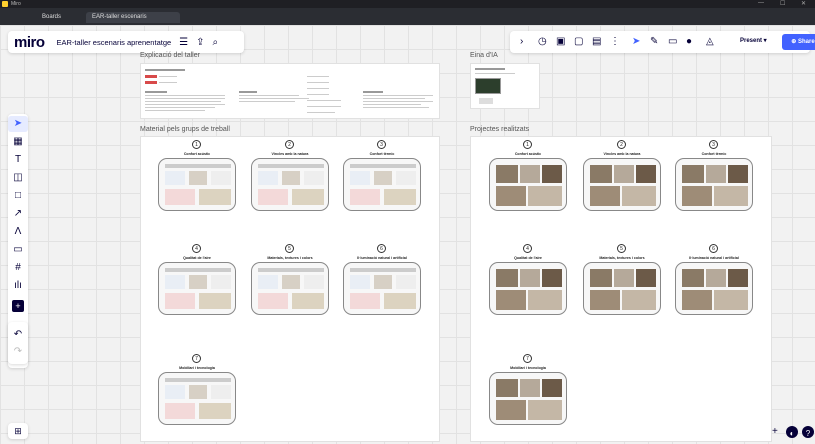 The image size is (815, 444). I want to click on project-group-title: Materials, textures i colors, so click(622, 258).